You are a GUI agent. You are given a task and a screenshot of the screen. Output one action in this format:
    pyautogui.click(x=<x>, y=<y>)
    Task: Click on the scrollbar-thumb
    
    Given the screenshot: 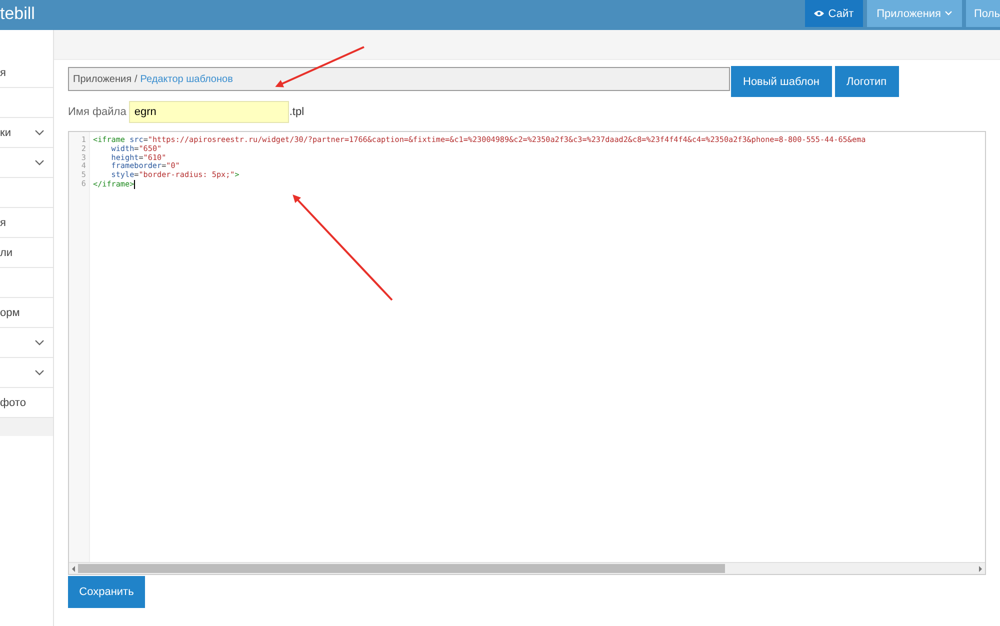 What is the action you would take?
    pyautogui.click(x=401, y=568)
    